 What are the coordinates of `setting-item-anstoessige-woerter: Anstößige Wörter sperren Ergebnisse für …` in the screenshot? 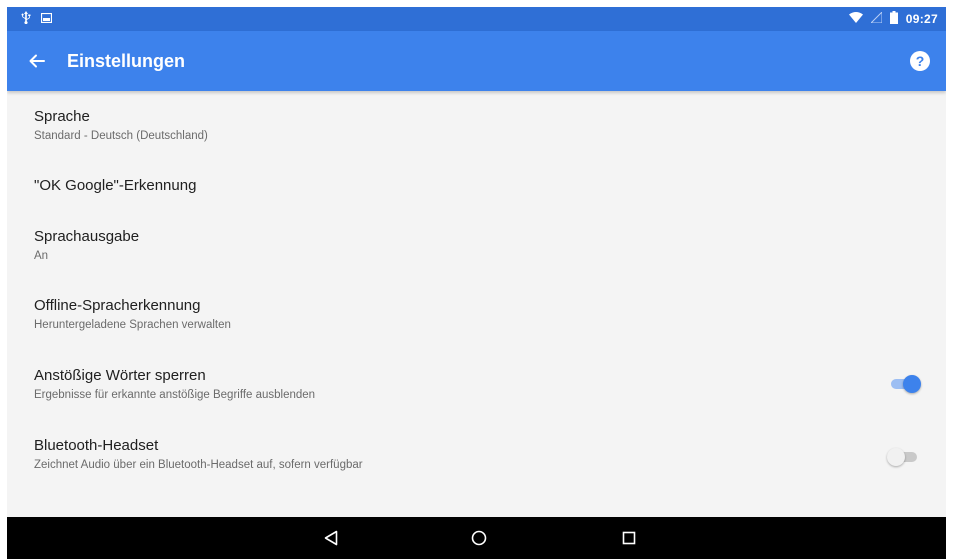 It's located at (476, 398).